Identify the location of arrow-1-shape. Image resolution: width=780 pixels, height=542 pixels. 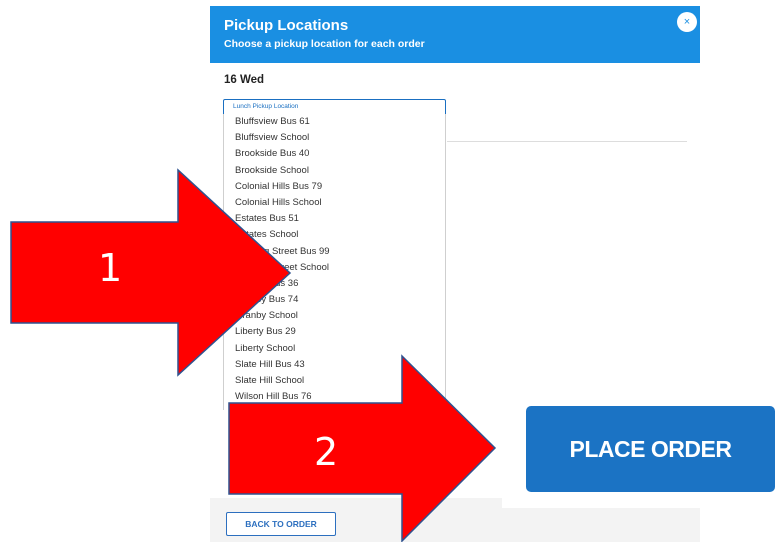
(151, 272).